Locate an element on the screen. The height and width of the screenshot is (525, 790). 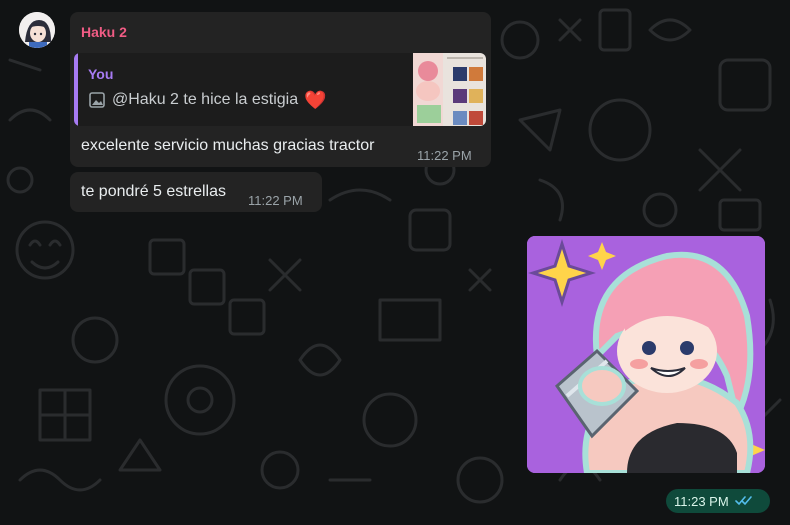
sender-name: Haku 2 is located at coordinates (104, 32).